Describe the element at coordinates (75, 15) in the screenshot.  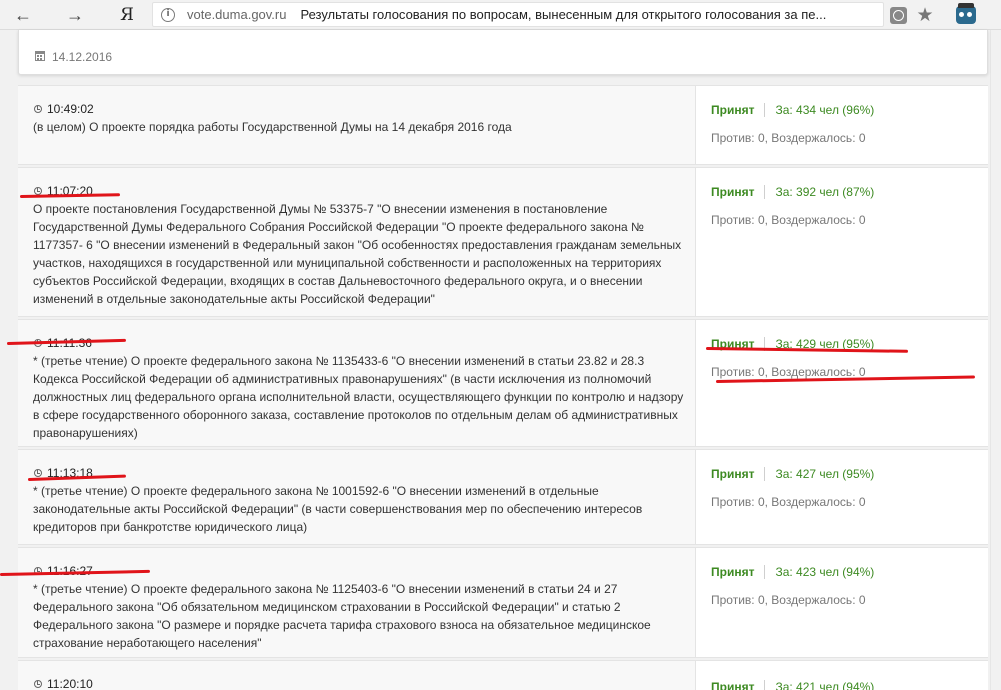
I see `forward-button: →` at that location.